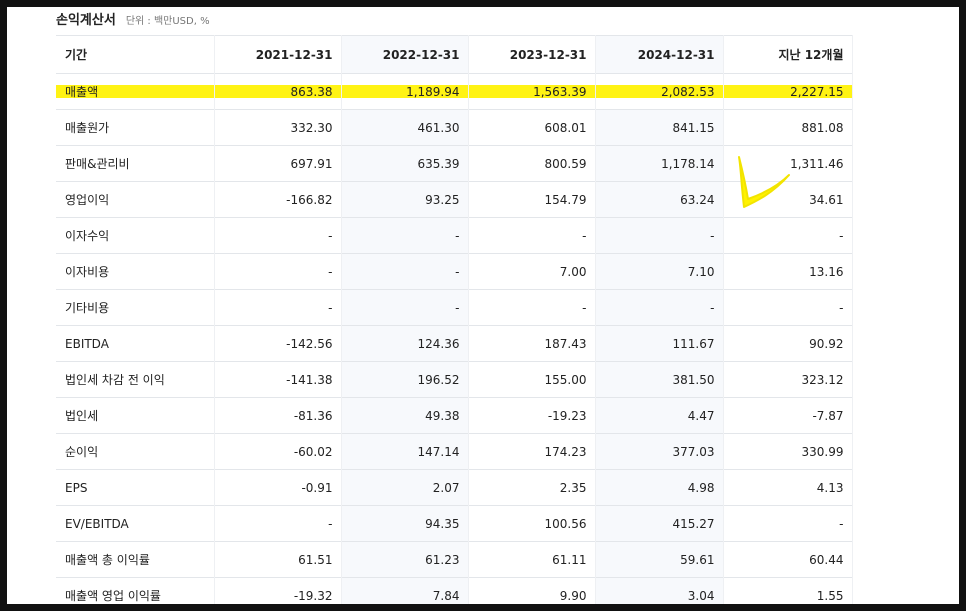 The width and height of the screenshot is (966, 611). Describe the element at coordinates (86, 20) in the screenshot. I see `statement-title: 손익계산서` at that location.